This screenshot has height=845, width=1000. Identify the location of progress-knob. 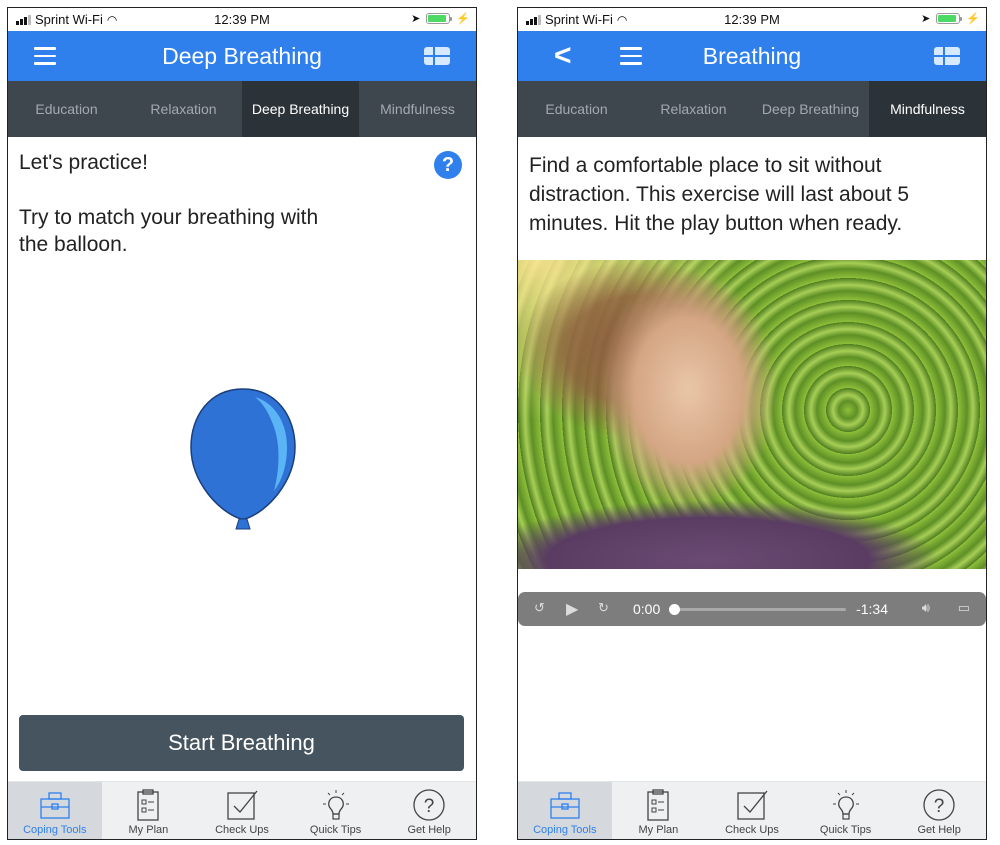
(674, 609).